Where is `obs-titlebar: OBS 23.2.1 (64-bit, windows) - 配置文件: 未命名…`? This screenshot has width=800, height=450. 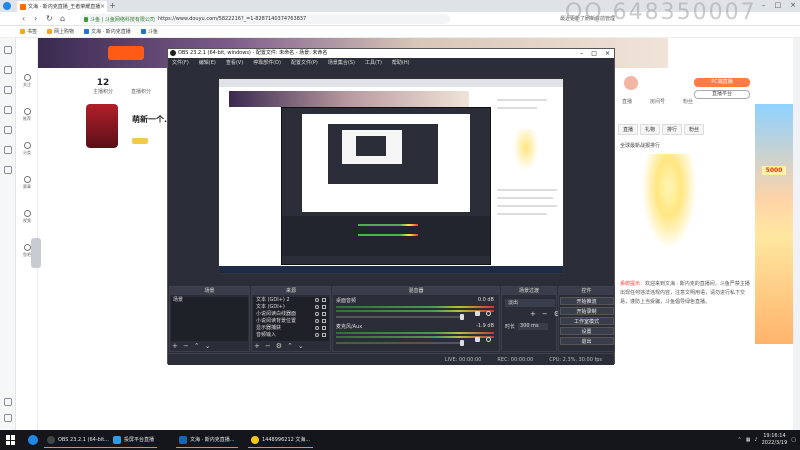
obs-titlebar: OBS 23.2.1 (64-bit, windows) - 配置文件: 未命名… is located at coordinates (391, 53).